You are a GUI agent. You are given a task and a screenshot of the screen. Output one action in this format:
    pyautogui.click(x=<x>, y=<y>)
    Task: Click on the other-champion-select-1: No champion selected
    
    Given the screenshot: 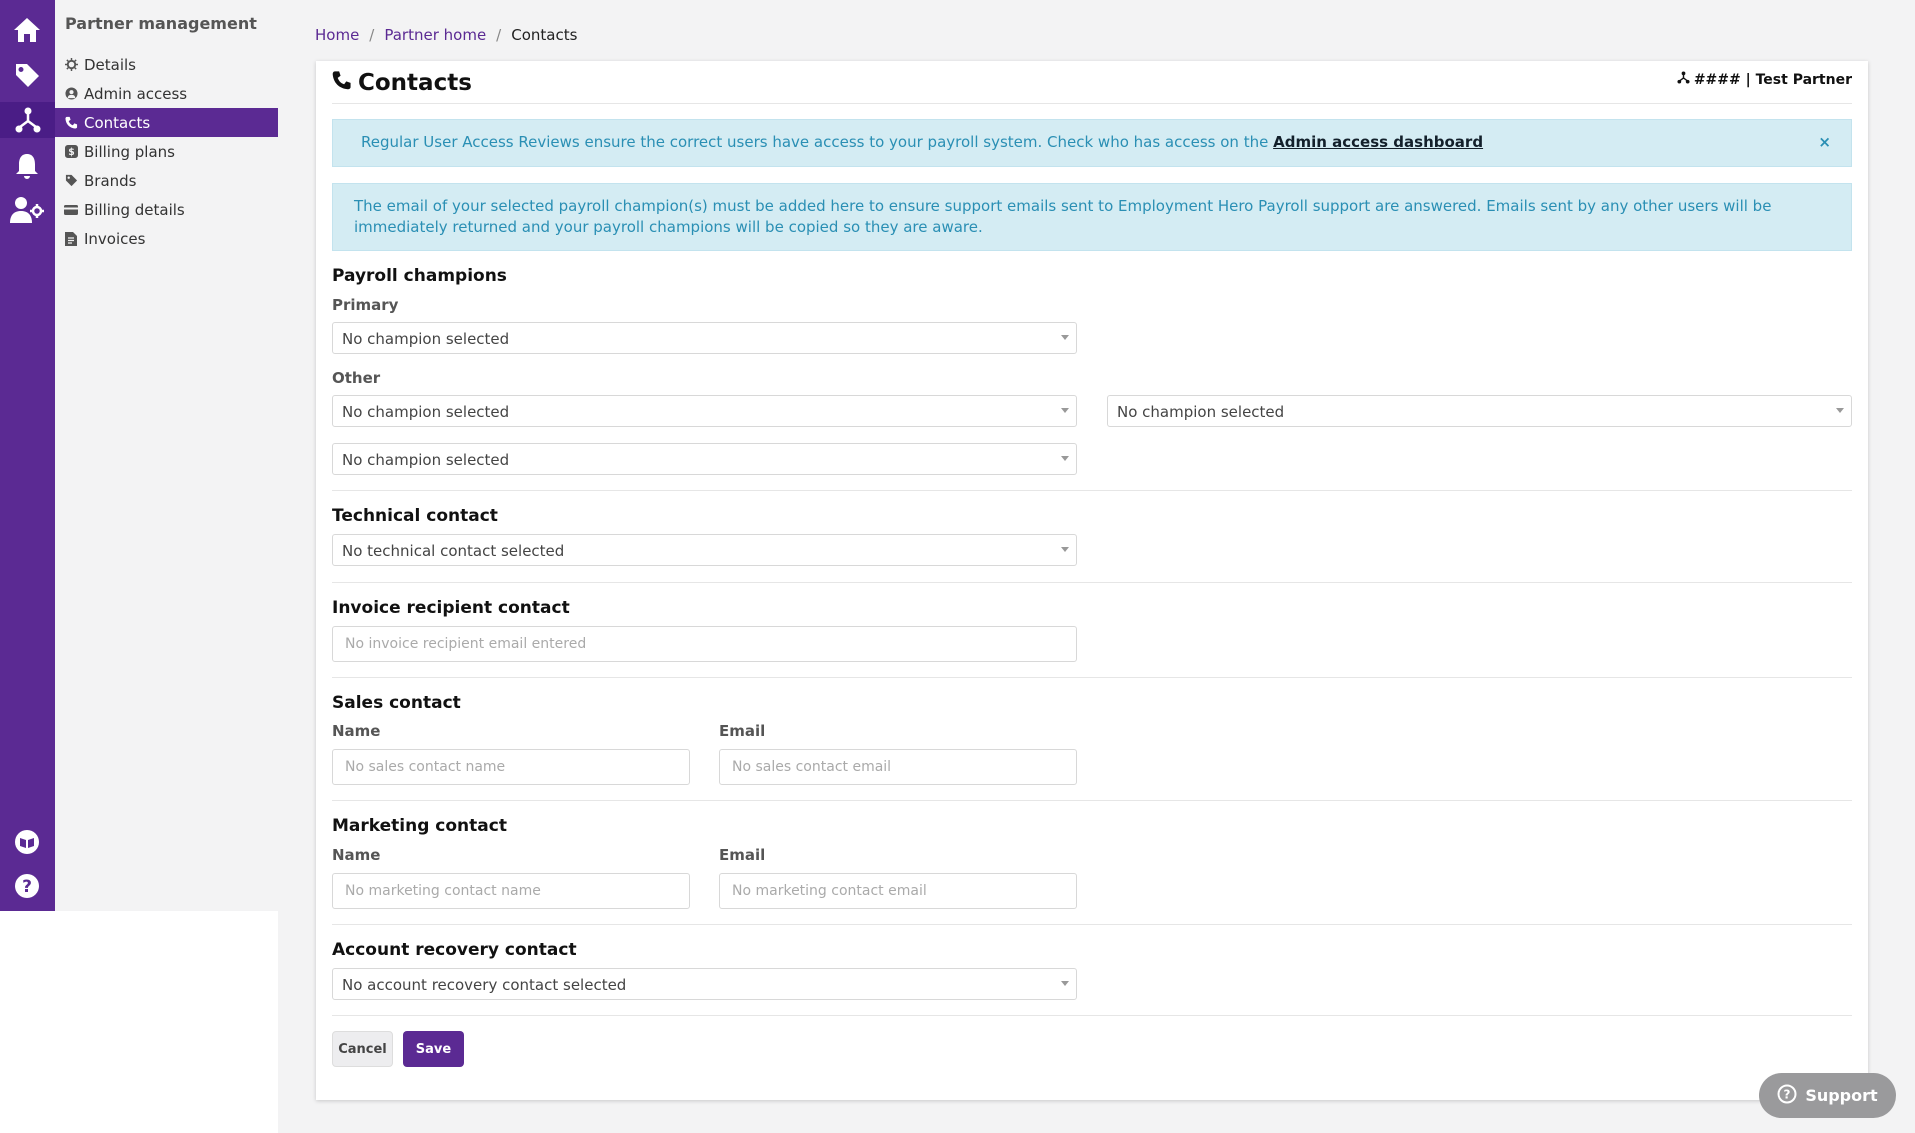 What is the action you would take?
    pyautogui.click(x=704, y=411)
    